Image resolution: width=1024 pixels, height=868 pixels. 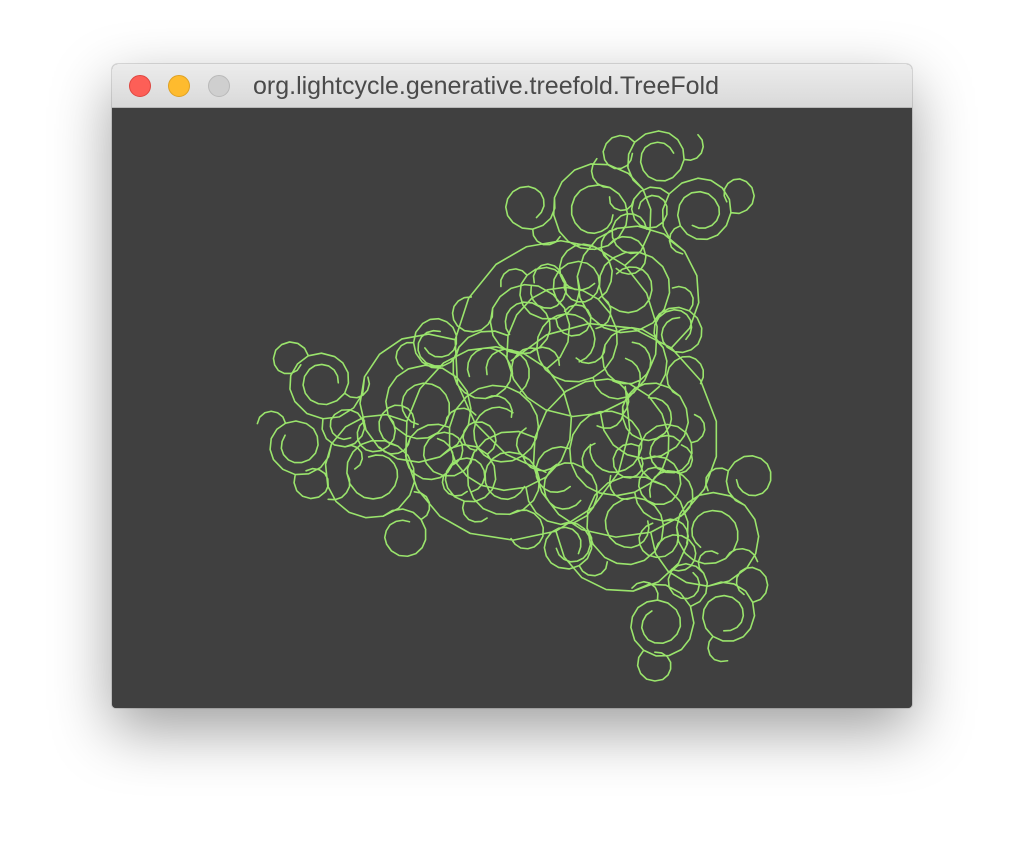 What do you see at coordinates (140, 86) in the screenshot?
I see `close-button` at bounding box center [140, 86].